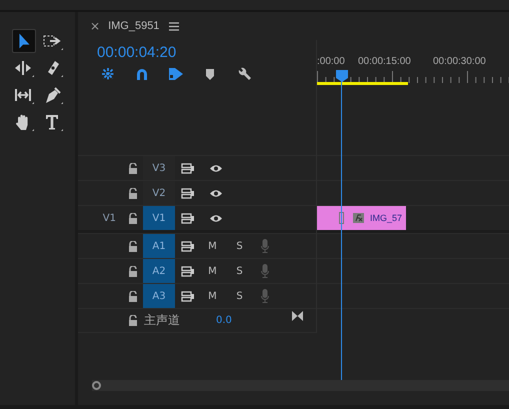 The width and height of the screenshot is (509, 409). I want to click on linked-selection-icon, so click(176, 74).